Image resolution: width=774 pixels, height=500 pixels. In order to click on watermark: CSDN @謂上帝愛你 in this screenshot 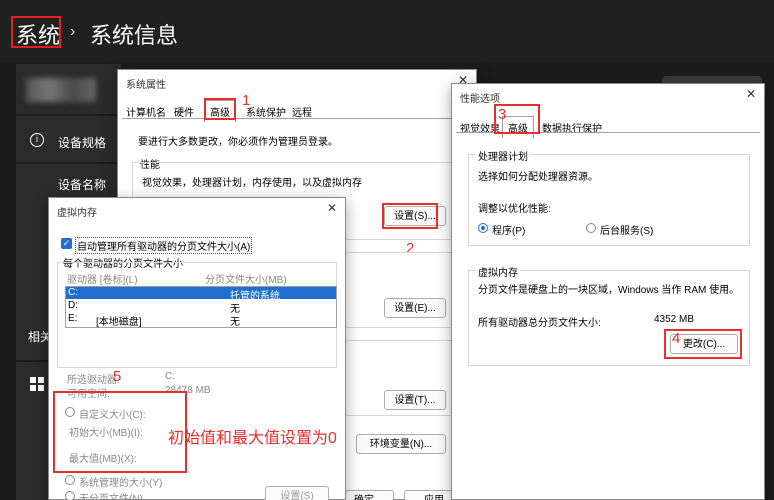, I will do `click(707, 484)`.